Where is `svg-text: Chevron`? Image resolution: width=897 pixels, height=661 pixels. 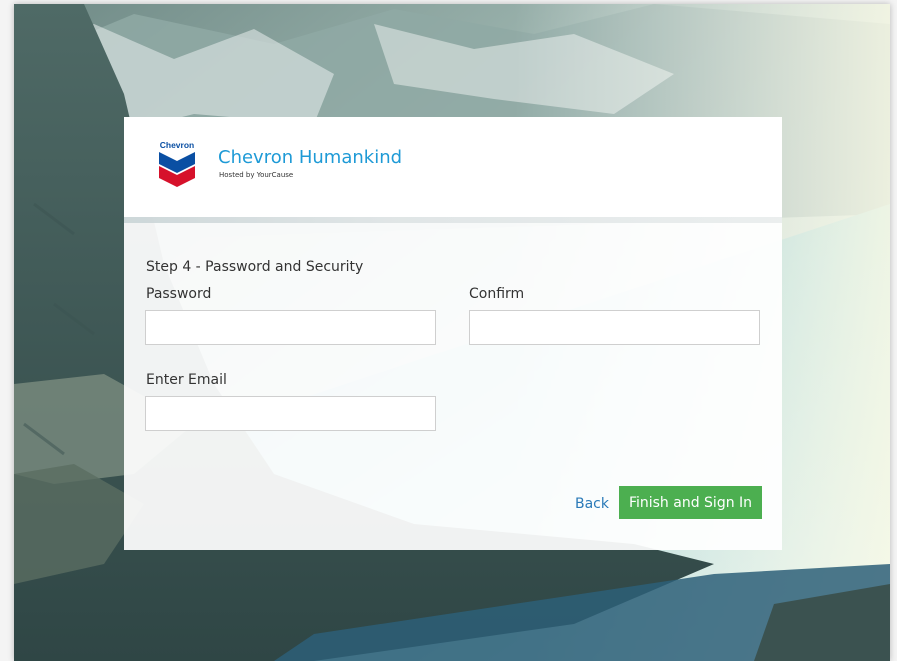
svg-text: Chevron is located at coordinates (177, 145).